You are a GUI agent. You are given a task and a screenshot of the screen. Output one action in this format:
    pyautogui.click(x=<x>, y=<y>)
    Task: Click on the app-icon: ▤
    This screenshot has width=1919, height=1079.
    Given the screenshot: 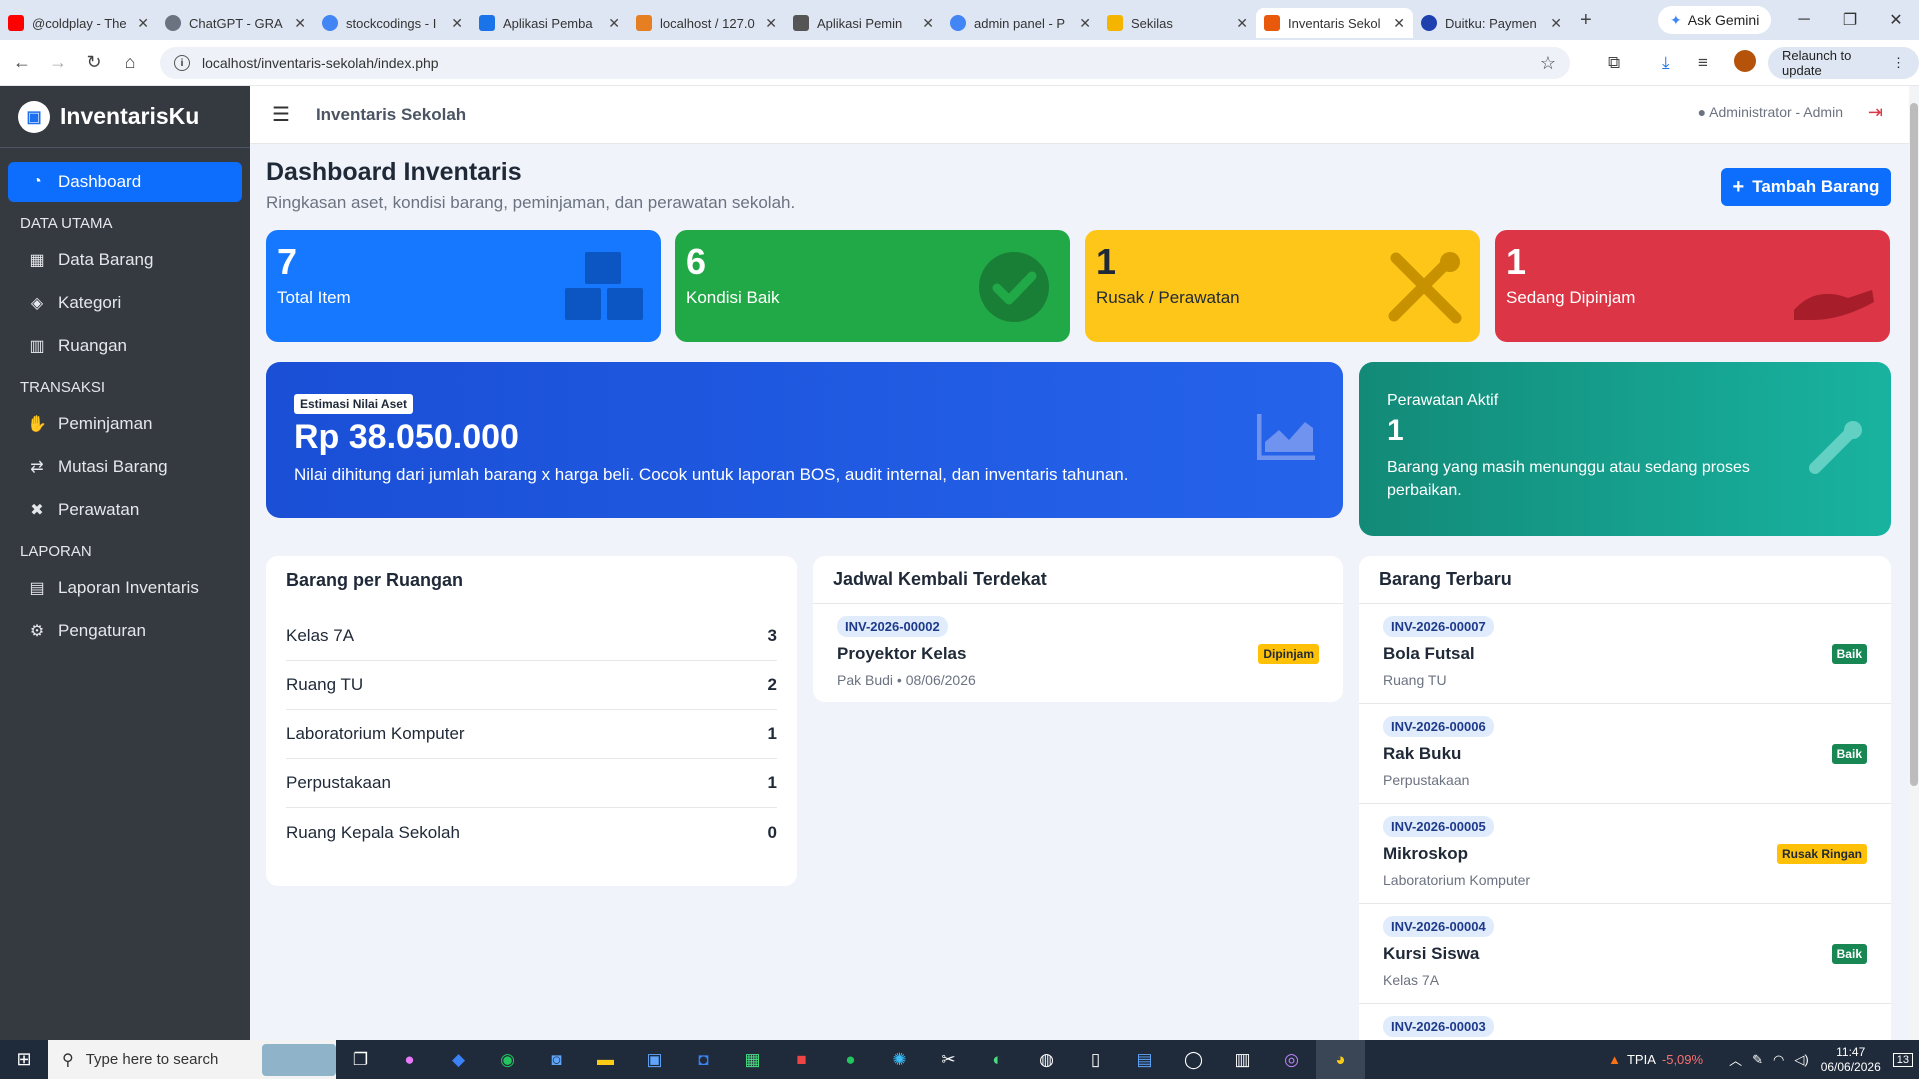 What is the action you would take?
    pyautogui.click(x=1144, y=1059)
    